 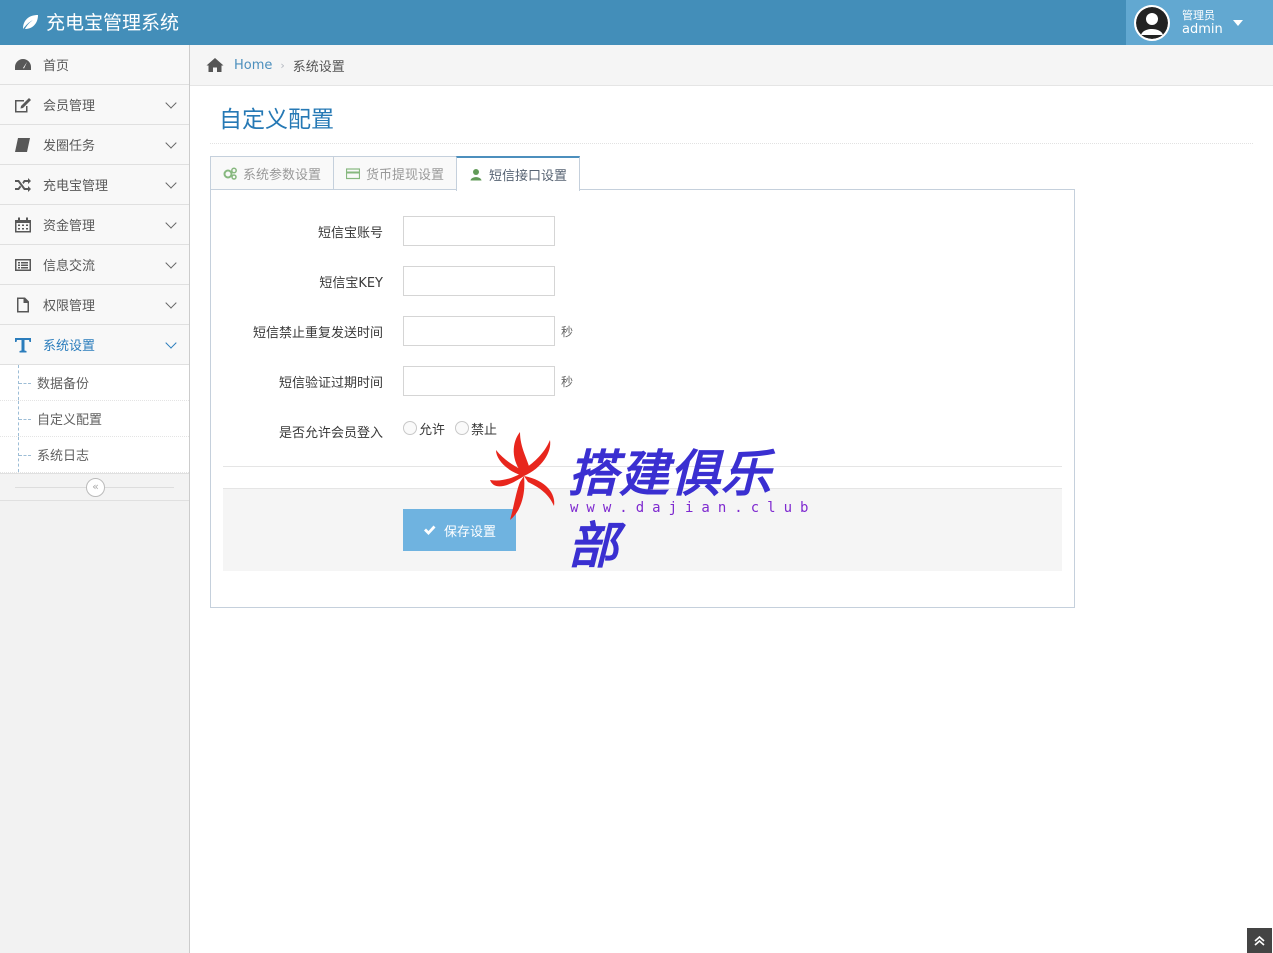 What do you see at coordinates (642, 281) in the screenshot?
I see `form-row-sms-key: 短信宝KEY` at bounding box center [642, 281].